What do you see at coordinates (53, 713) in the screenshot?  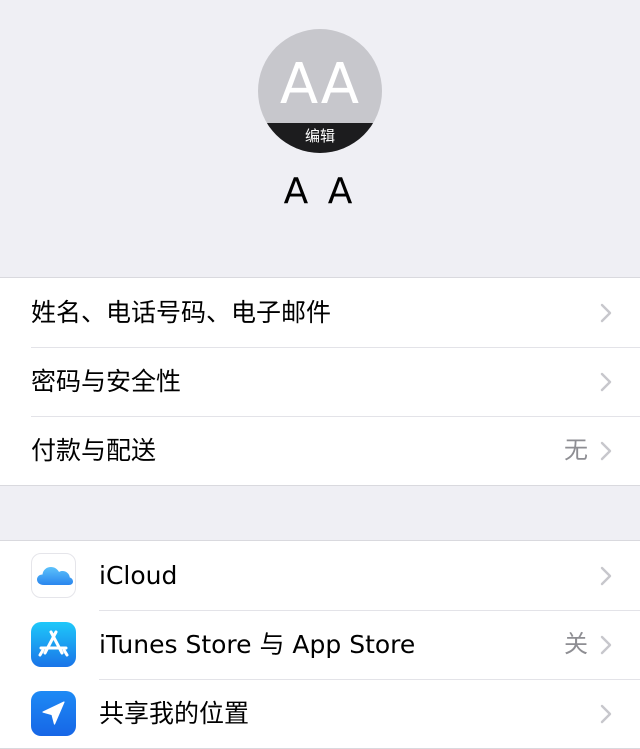 I see `location-arrow-icon` at bounding box center [53, 713].